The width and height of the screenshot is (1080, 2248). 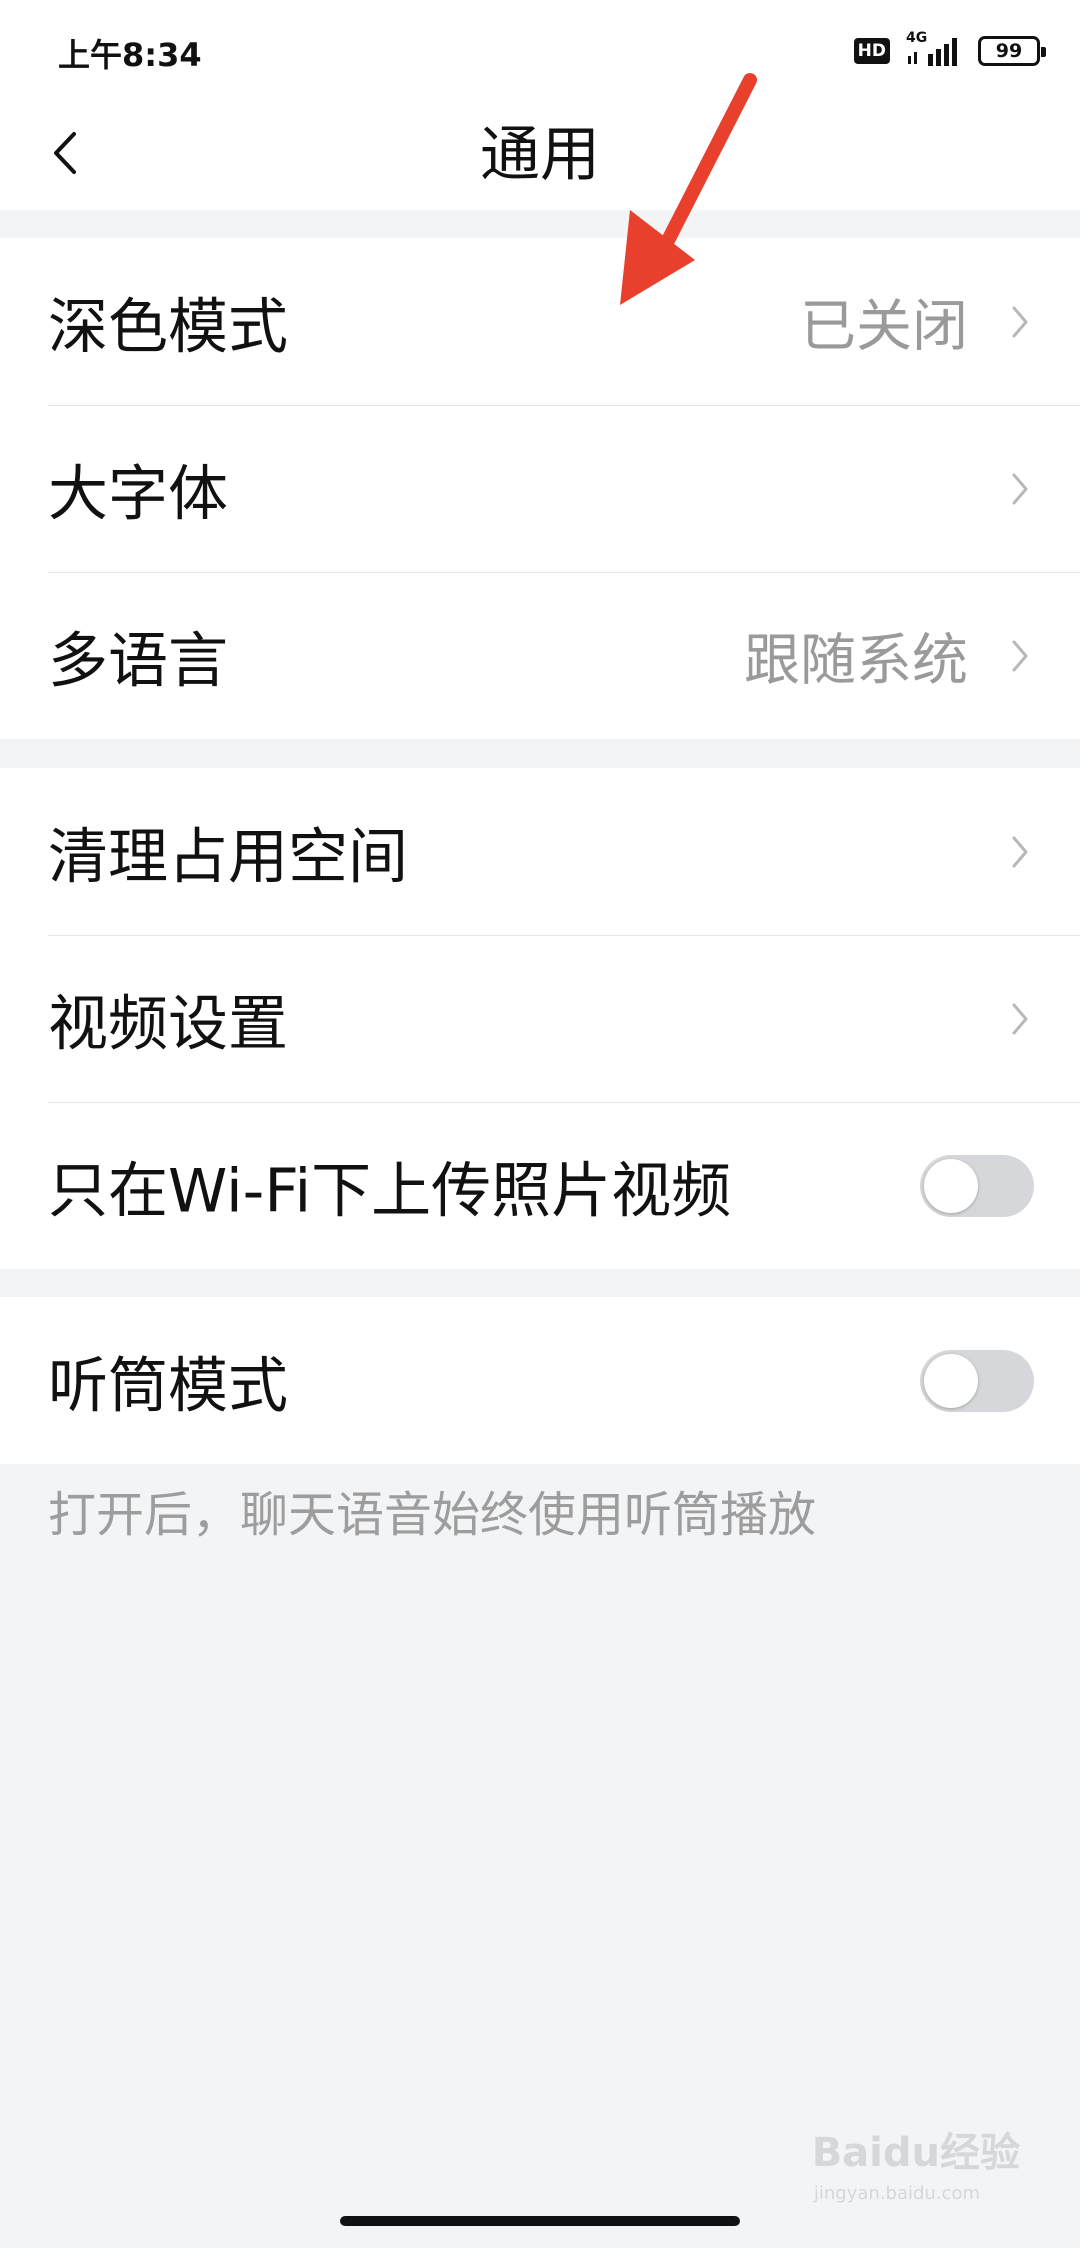 What do you see at coordinates (228, 857) in the screenshot?
I see `setting-label: 清理占用空间` at bounding box center [228, 857].